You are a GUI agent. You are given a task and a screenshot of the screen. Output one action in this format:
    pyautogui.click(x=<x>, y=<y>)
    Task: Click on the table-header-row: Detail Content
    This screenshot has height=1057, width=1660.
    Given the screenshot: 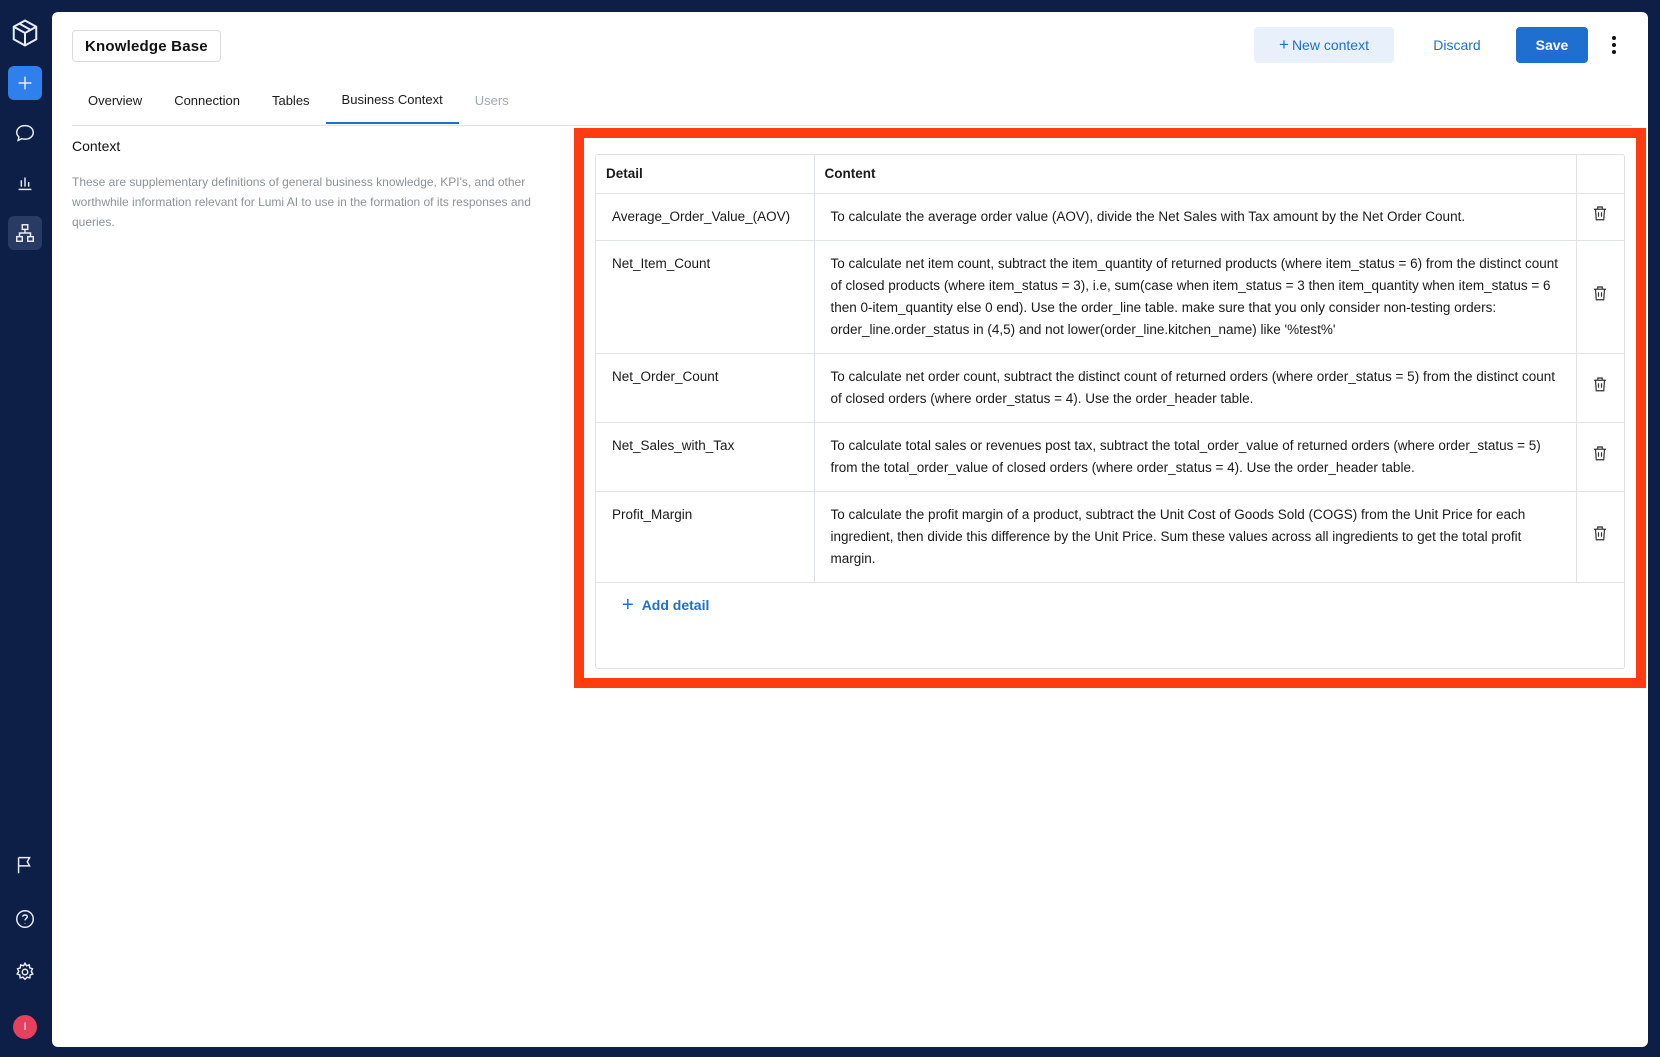 What is the action you would take?
    pyautogui.click(x=1110, y=174)
    